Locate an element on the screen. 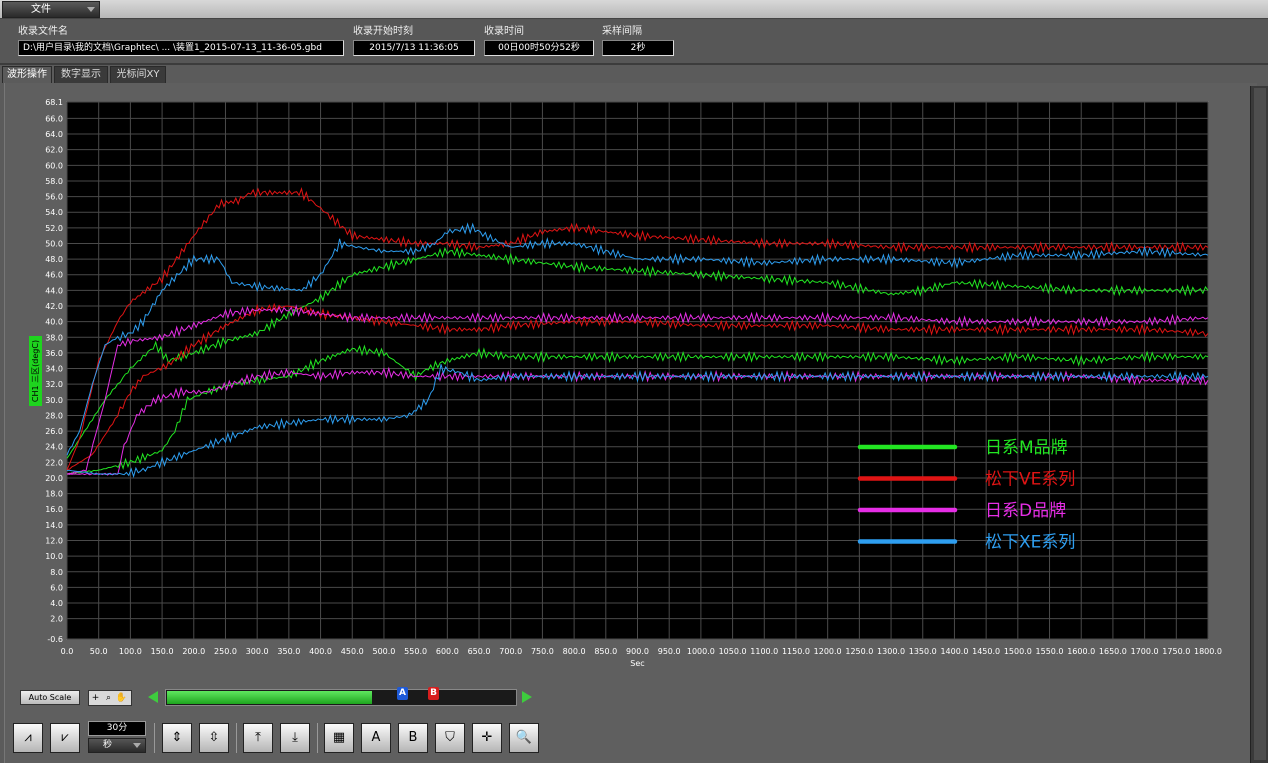  auto-scale-button: Auto Scale is located at coordinates (50, 697).